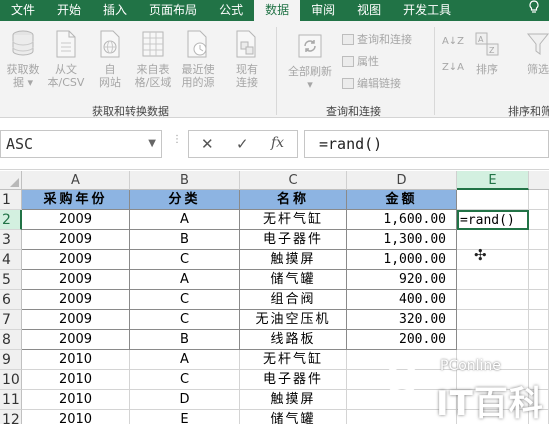  Describe the element at coordinates (402, 220) in the screenshot. I see `table-cell: 1,600.00` at that location.